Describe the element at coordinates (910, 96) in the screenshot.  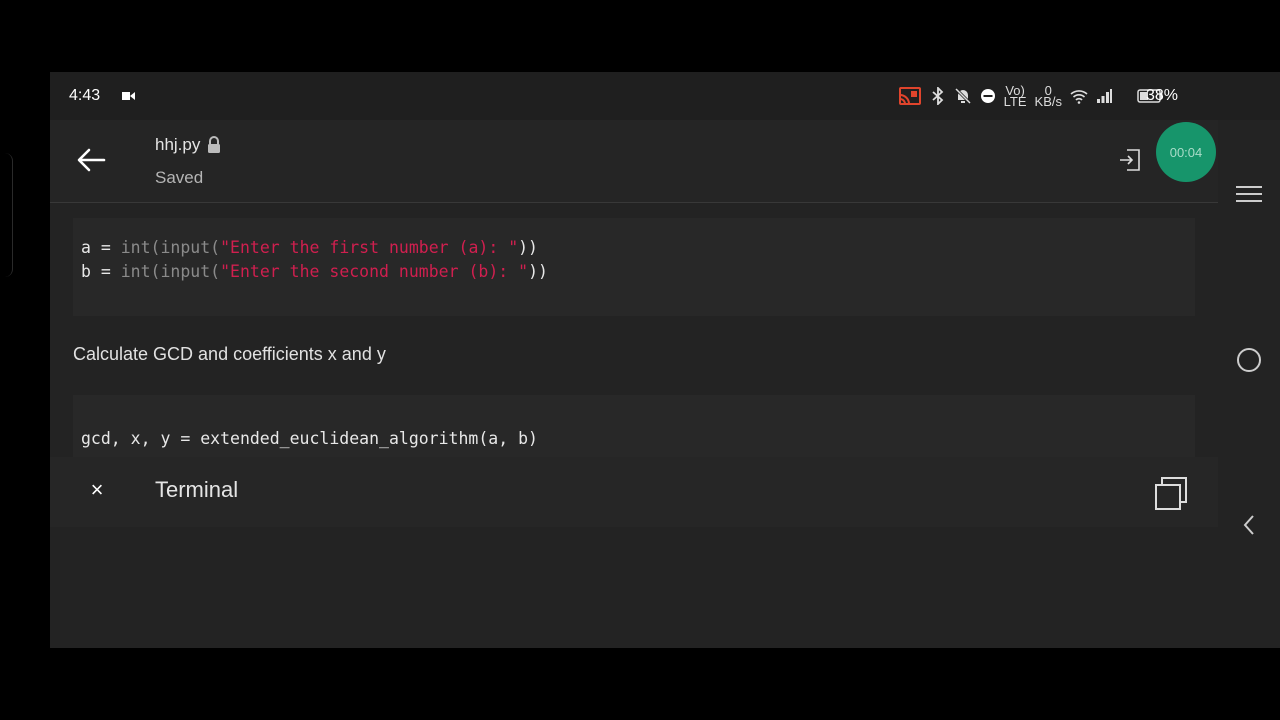
I see `screen-cast-icon` at that location.